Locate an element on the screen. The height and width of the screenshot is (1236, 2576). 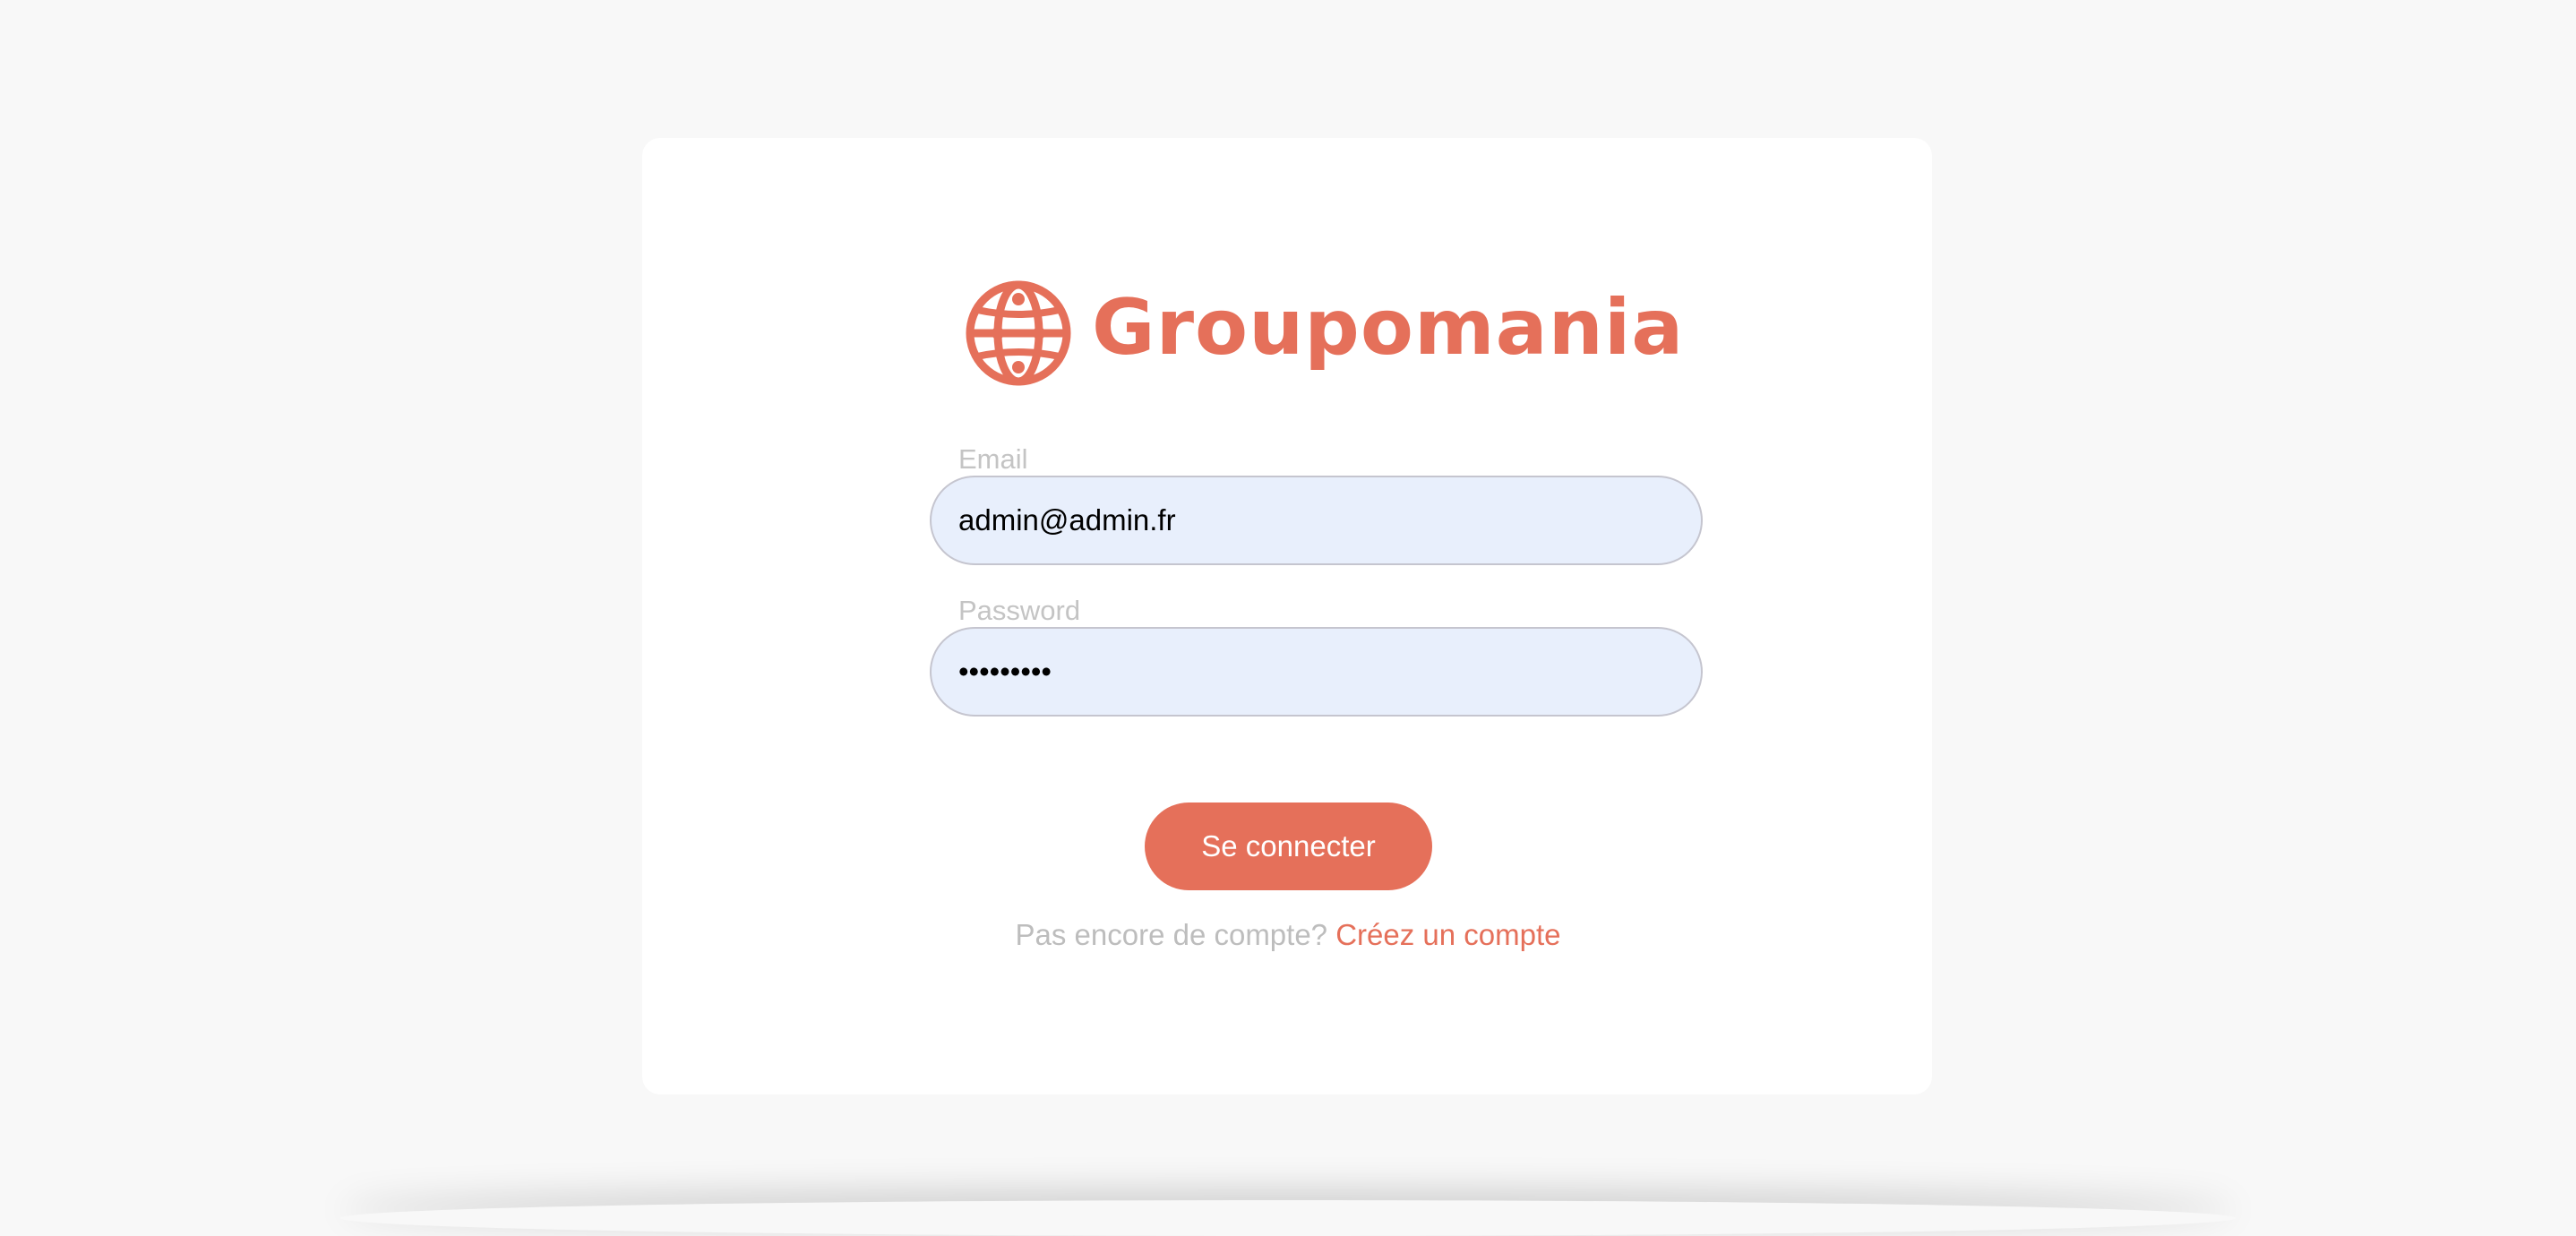
brand-logo: Groupomania is located at coordinates (1324, 333).